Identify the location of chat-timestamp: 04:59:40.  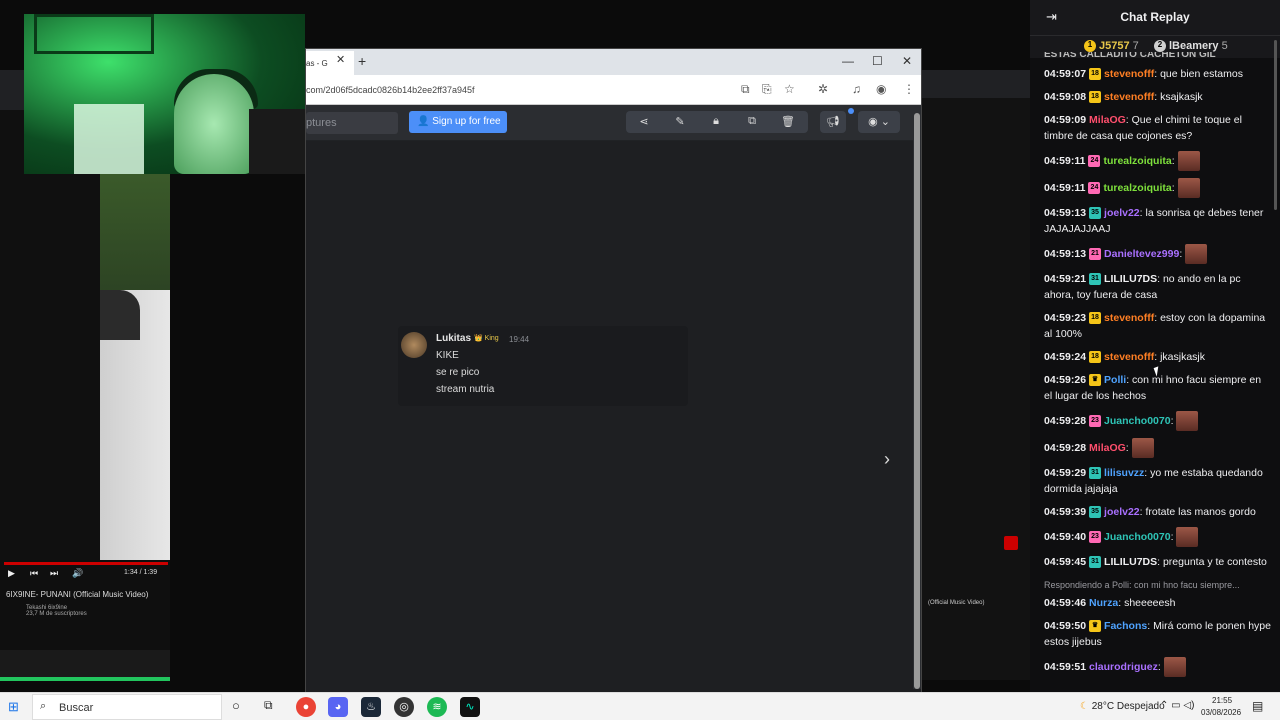
(1065, 536).